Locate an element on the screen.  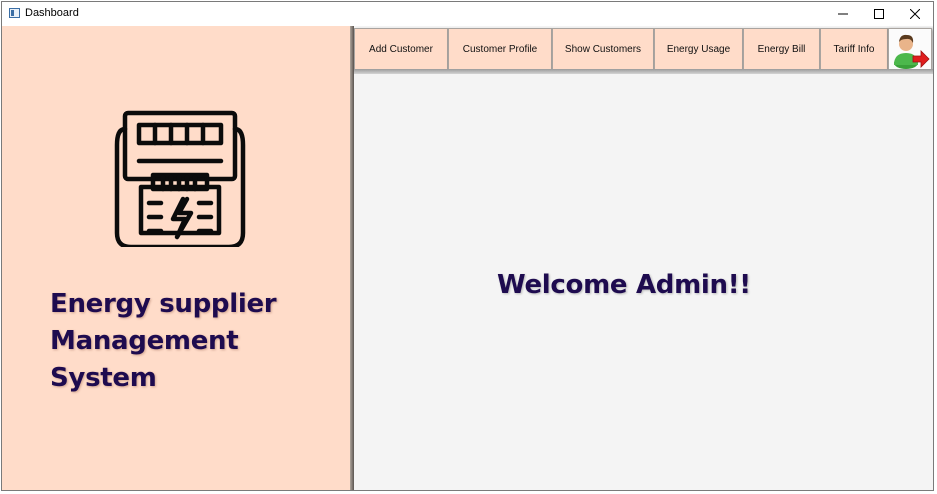
energy-usage-button: Energy Usage is located at coordinates (698, 49).